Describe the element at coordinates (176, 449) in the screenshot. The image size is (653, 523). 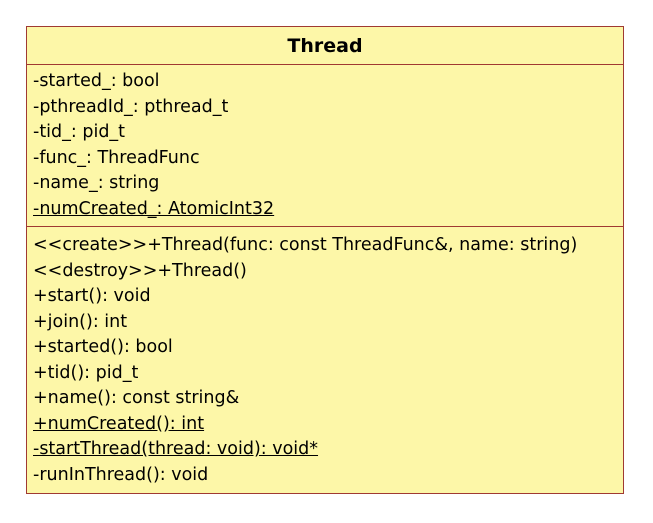
I see `operation-start-thread: -startThread(thread: void): void*` at that location.